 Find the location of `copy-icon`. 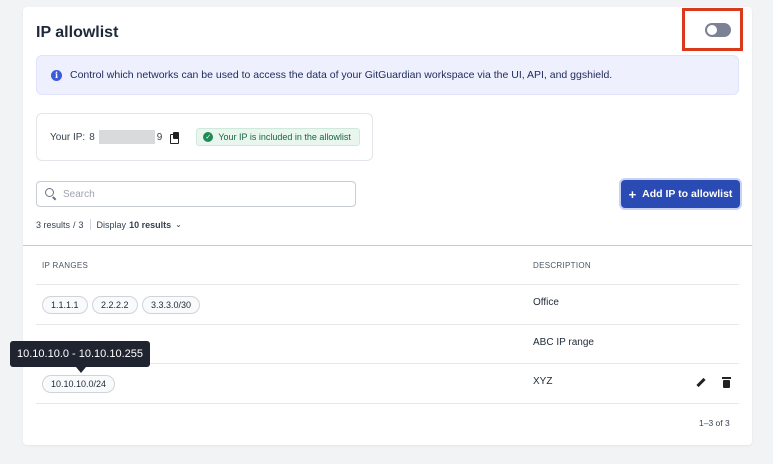

copy-icon is located at coordinates (175, 137).